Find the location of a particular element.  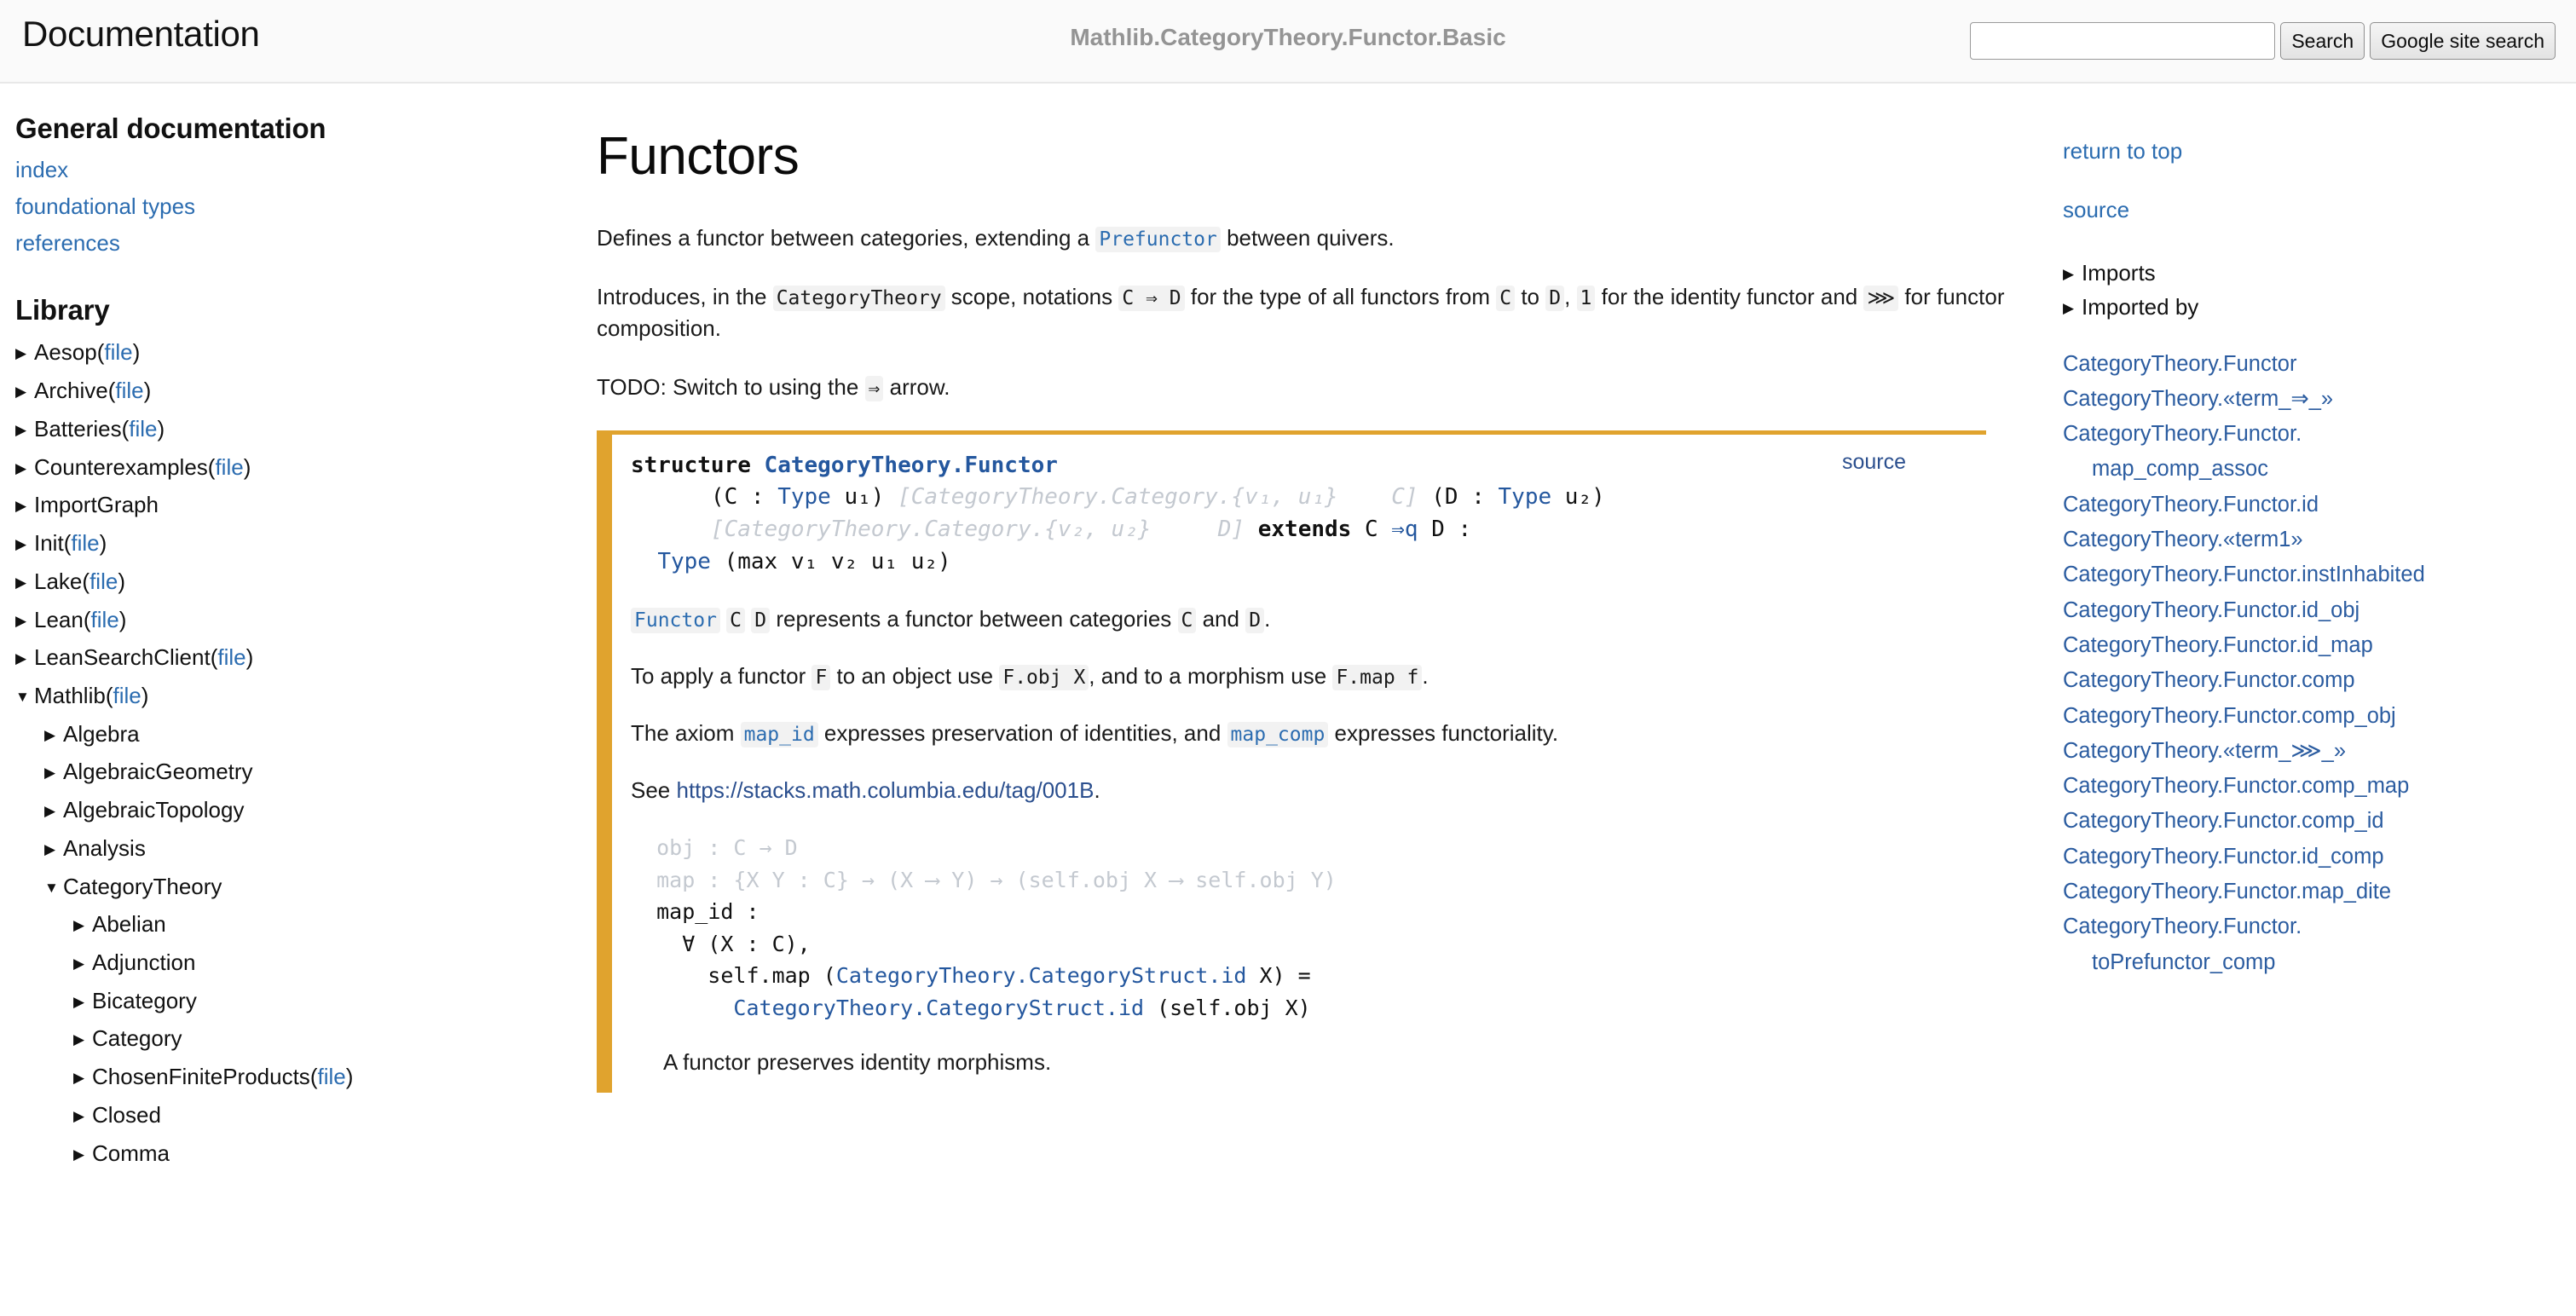

tree-item-Lake: ▶ Lake (file) is located at coordinates (289, 582).